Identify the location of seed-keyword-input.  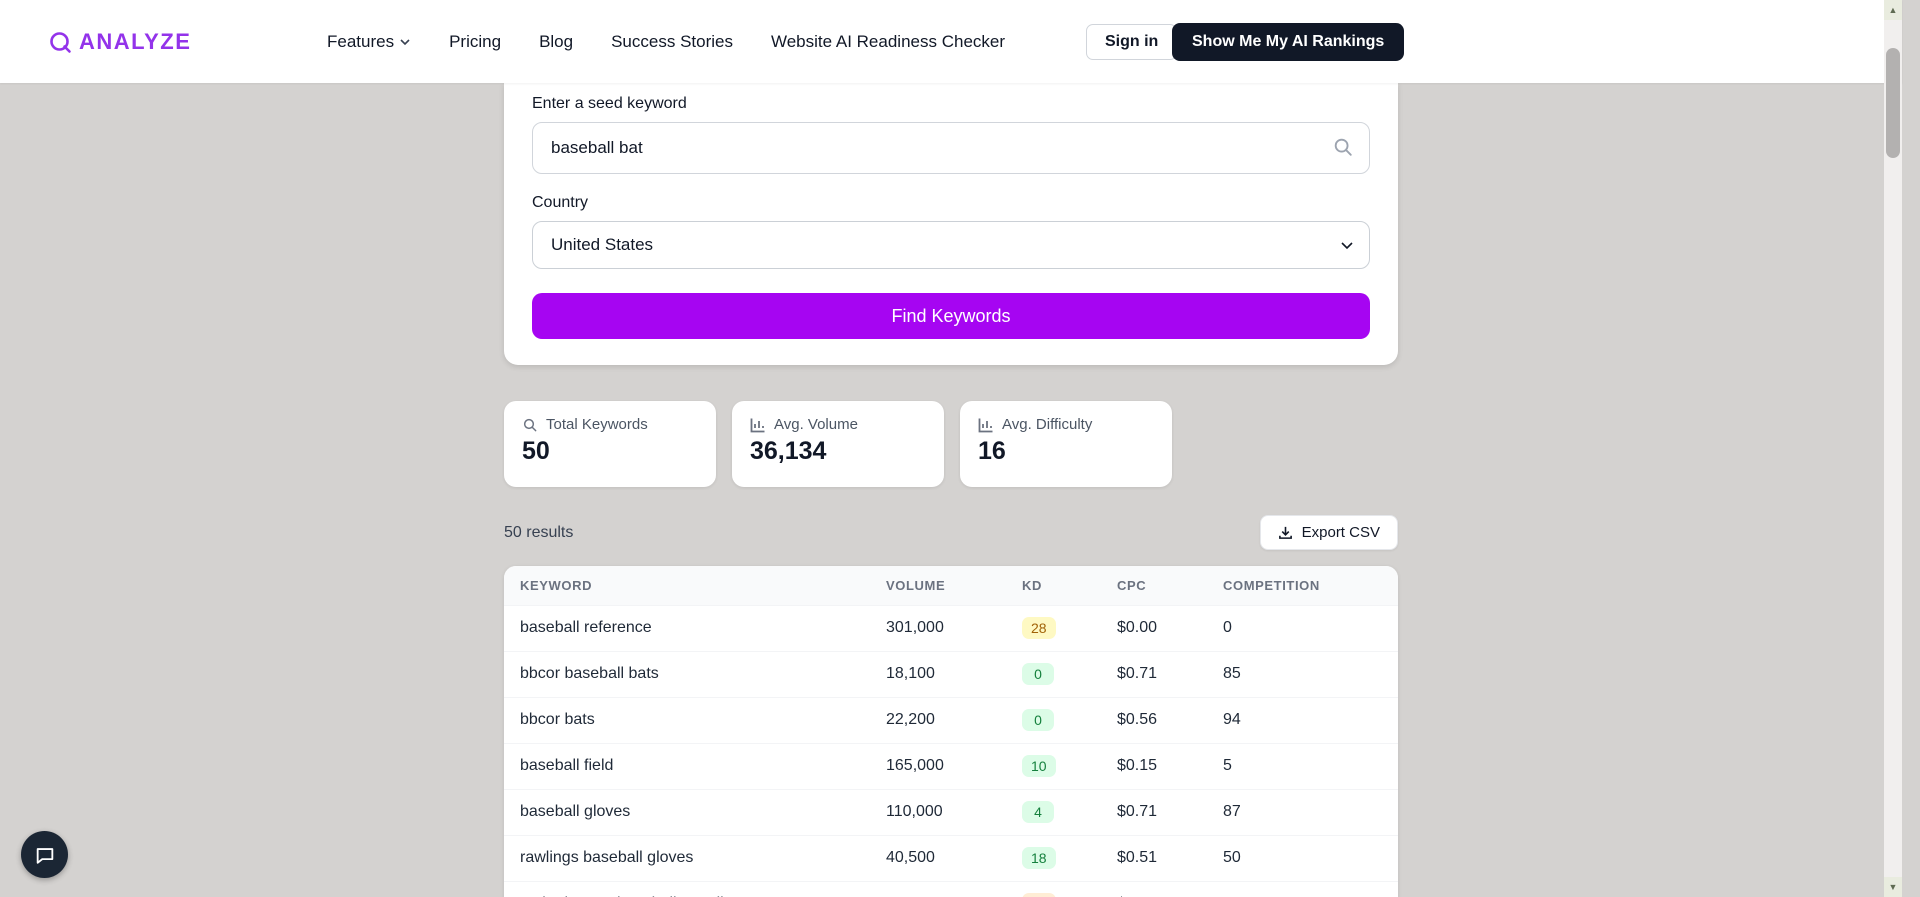
(951, 148).